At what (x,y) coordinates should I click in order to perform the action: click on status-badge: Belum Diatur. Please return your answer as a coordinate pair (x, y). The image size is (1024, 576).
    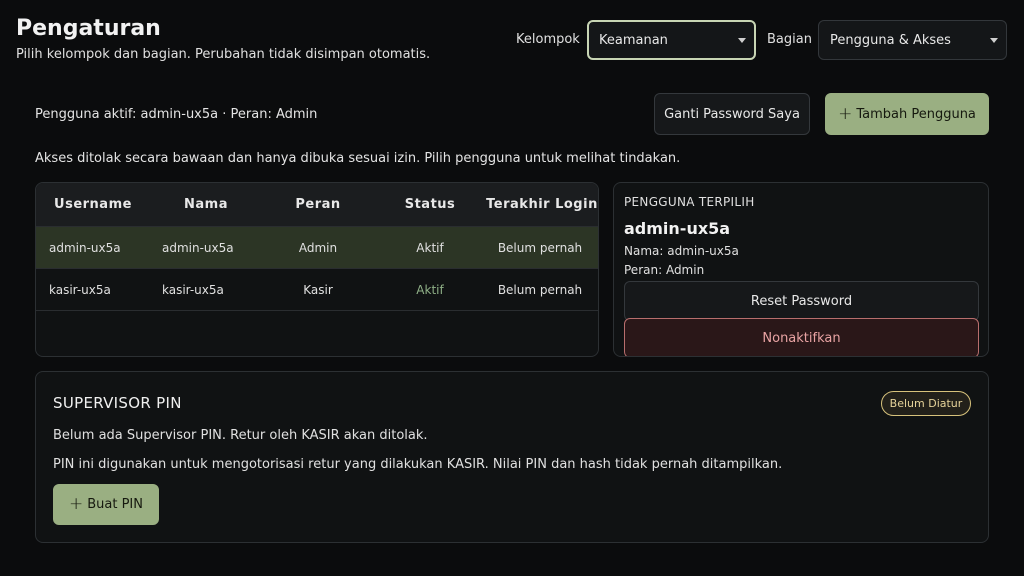
    Looking at the image, I should click on (926, 403).